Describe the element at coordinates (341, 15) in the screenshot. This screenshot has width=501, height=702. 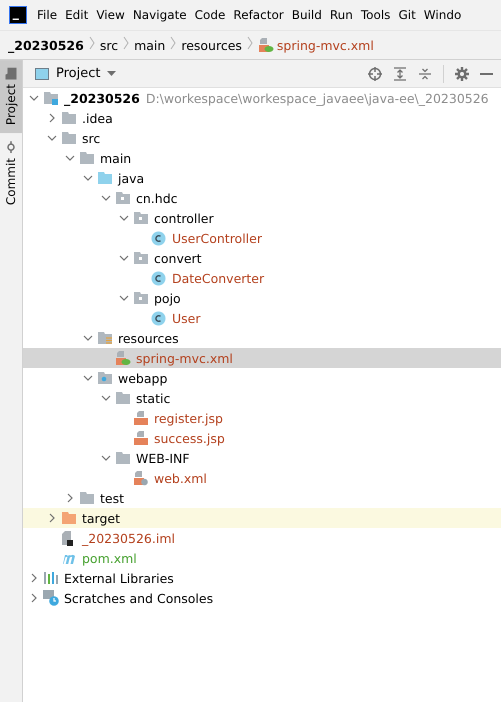
I see `menu-item: Run` at that location.